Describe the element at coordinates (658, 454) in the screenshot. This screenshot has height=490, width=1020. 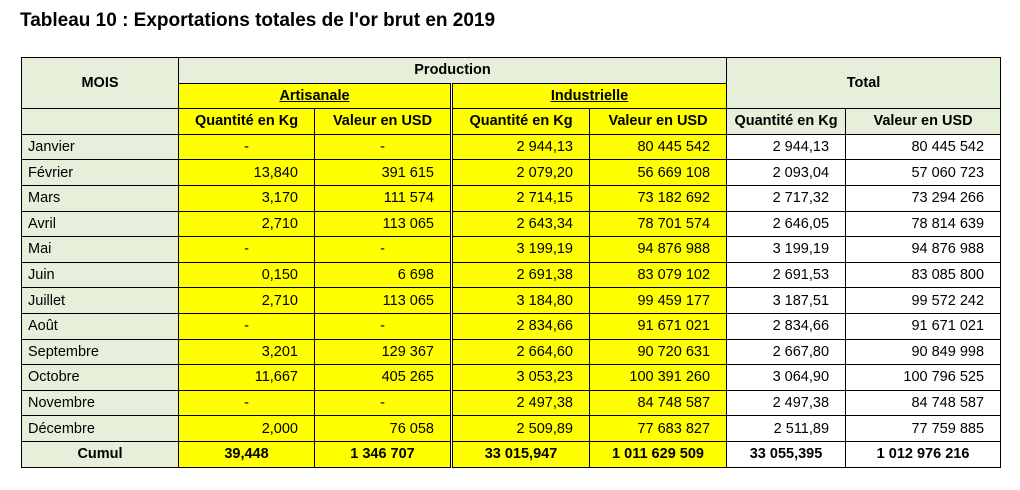
I see `cell-ind-valeur: 1 011 629 509` at that location.